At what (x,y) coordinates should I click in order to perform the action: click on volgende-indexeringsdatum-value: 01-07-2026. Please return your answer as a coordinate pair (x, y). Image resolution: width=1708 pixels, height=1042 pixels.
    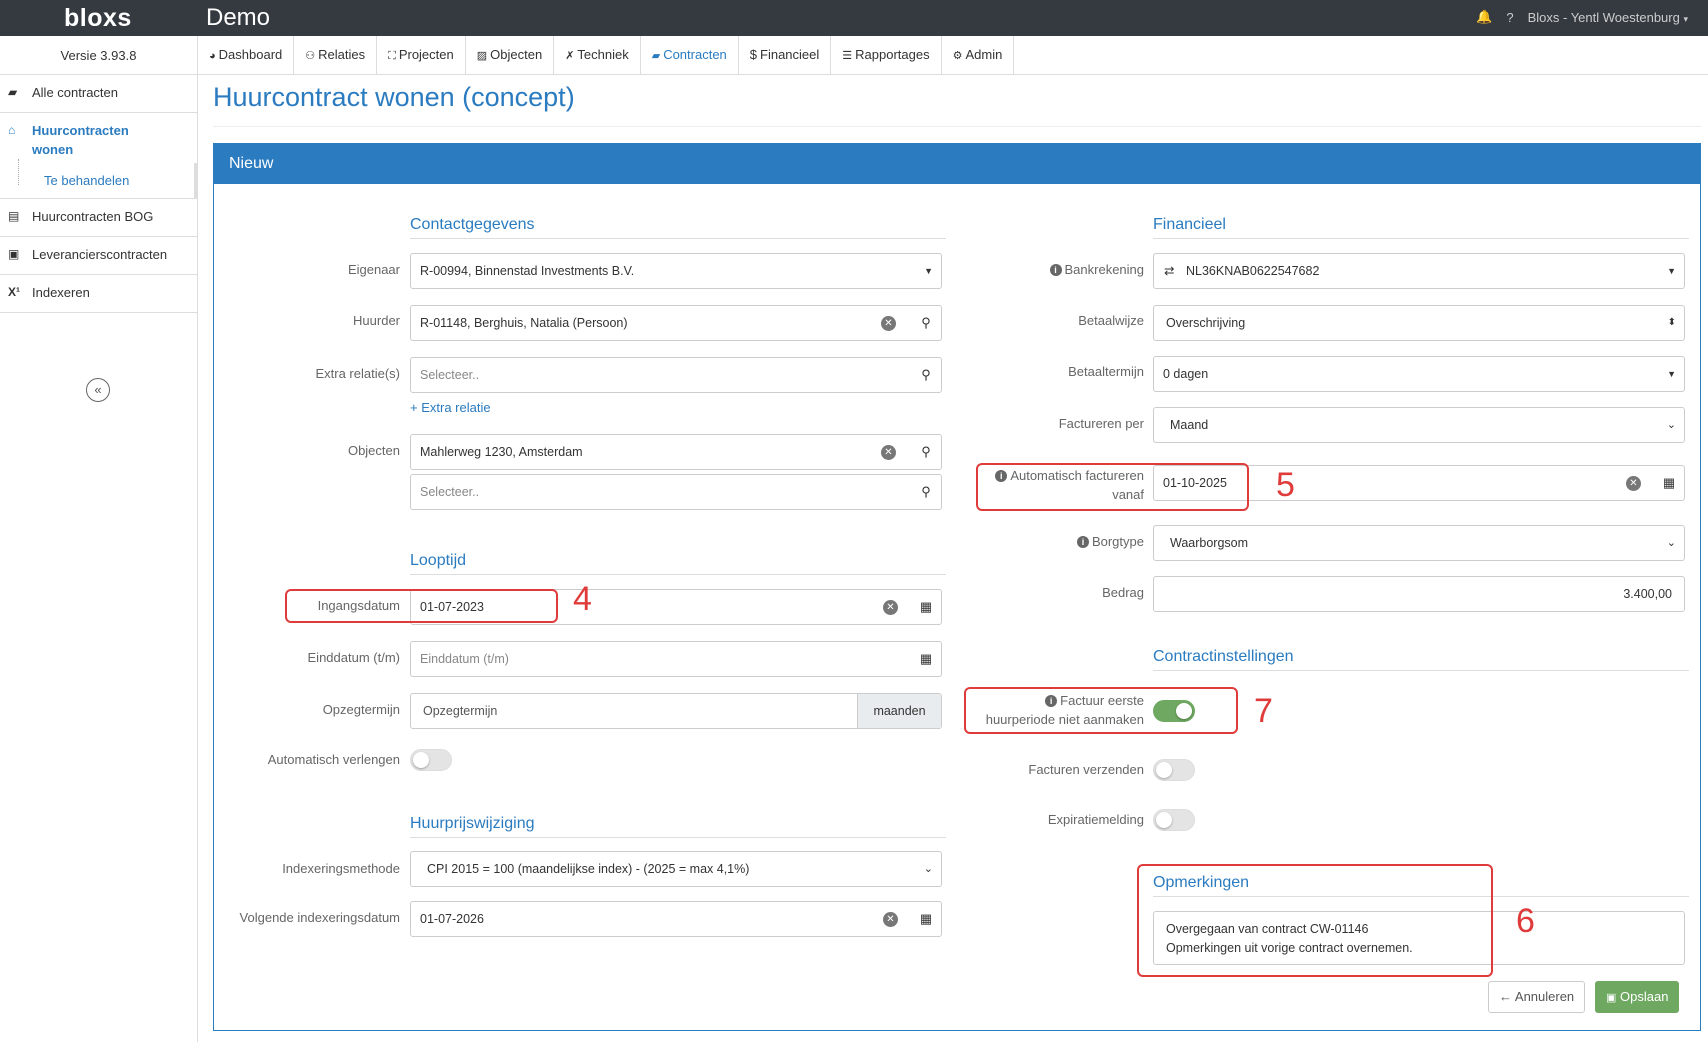
    Looking at the image, I should click on (452, 919).